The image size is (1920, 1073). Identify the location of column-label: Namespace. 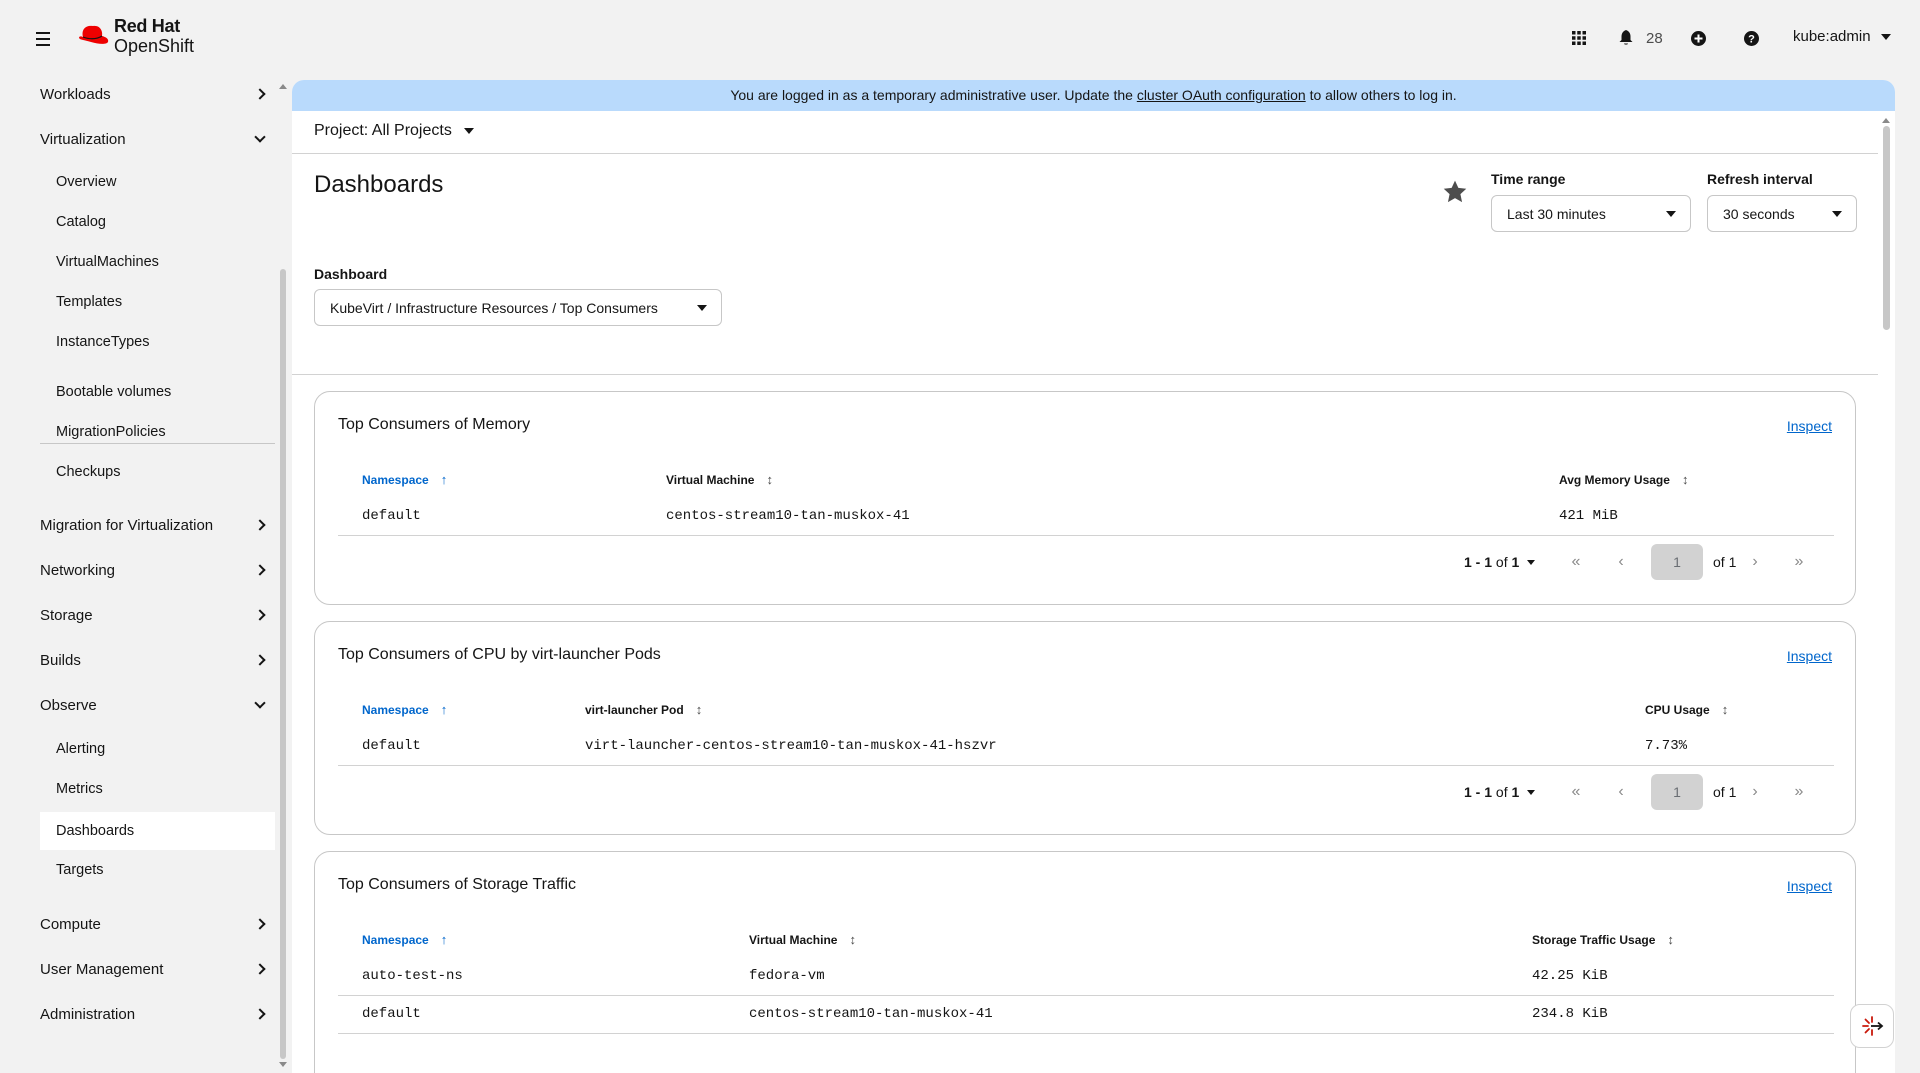
(395, 939).